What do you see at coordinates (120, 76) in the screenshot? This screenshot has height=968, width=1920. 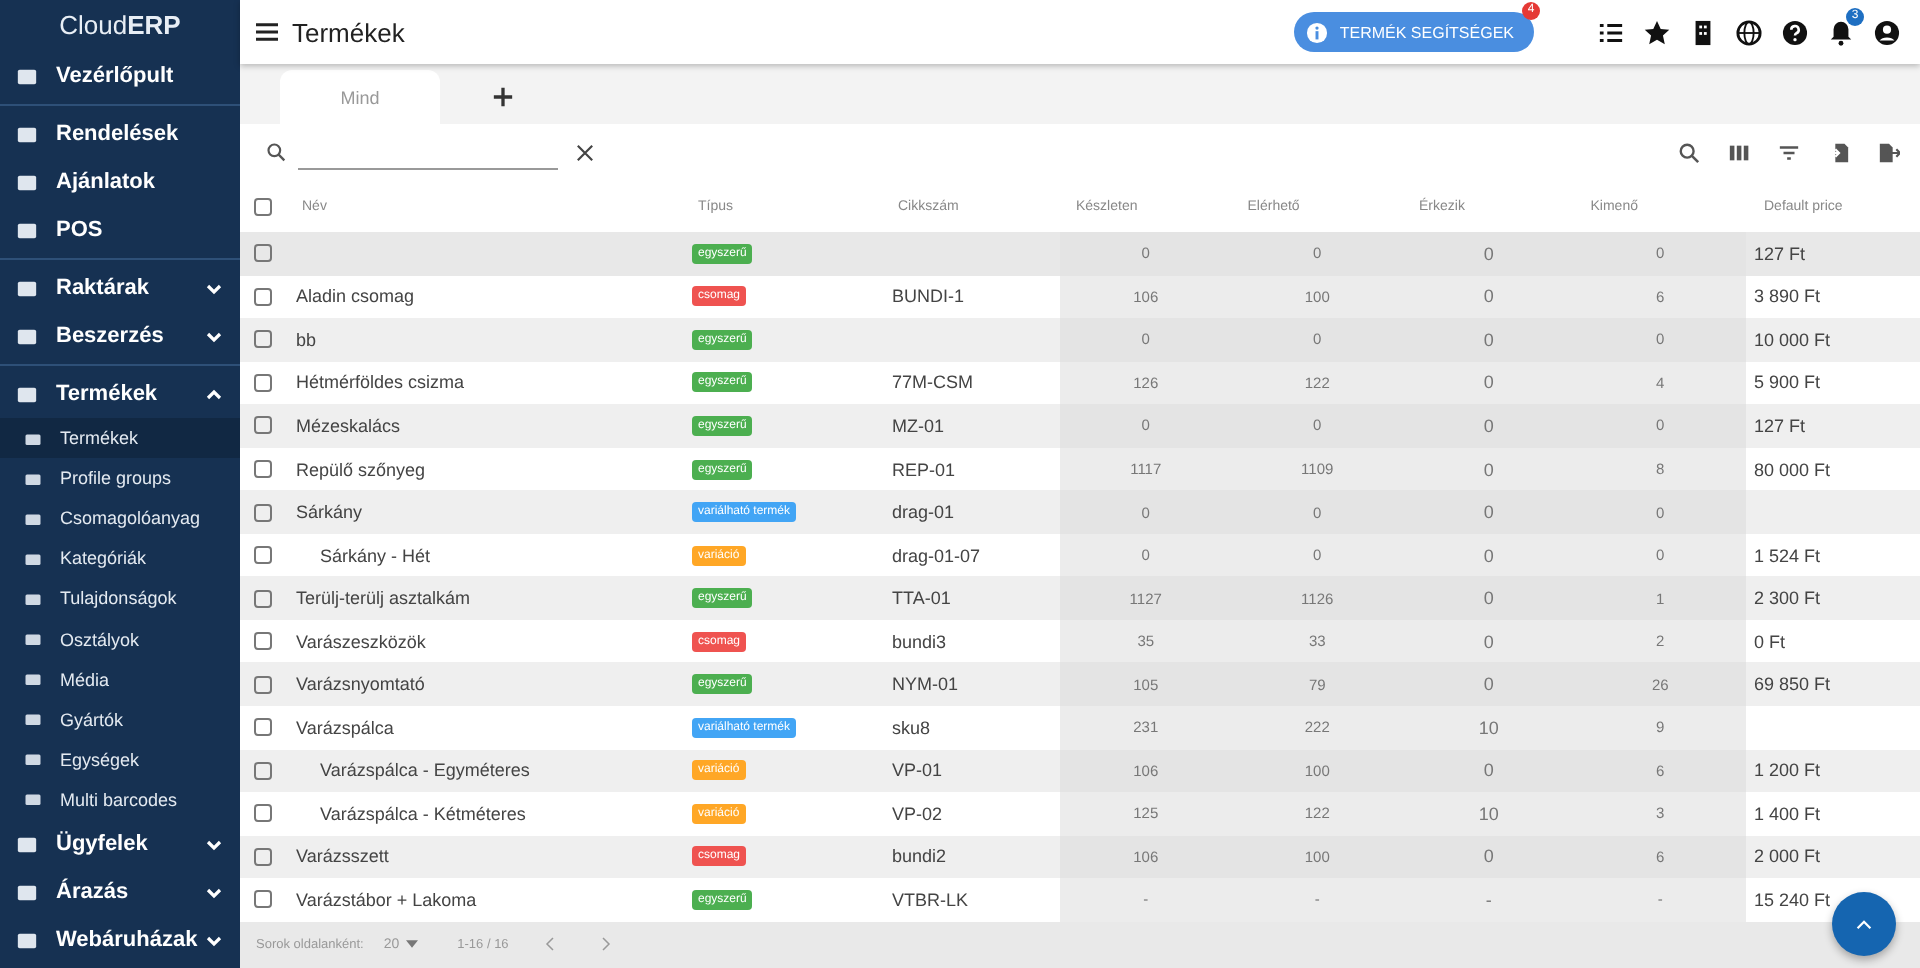 I see `sidebar-item: Vezérlőpult` at bounding box center [120, 76].